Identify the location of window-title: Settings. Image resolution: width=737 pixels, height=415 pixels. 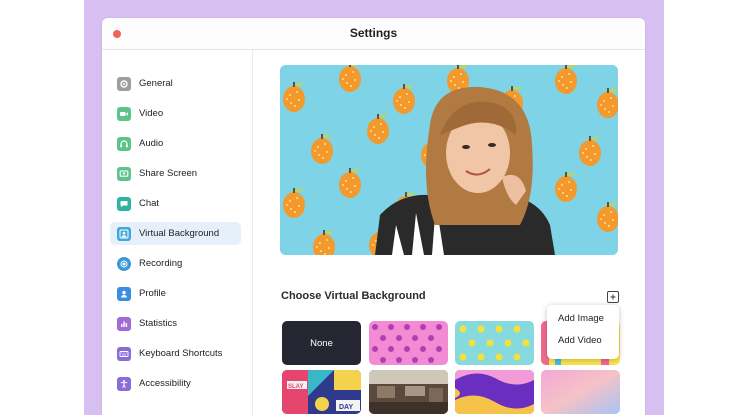
(373, 33).